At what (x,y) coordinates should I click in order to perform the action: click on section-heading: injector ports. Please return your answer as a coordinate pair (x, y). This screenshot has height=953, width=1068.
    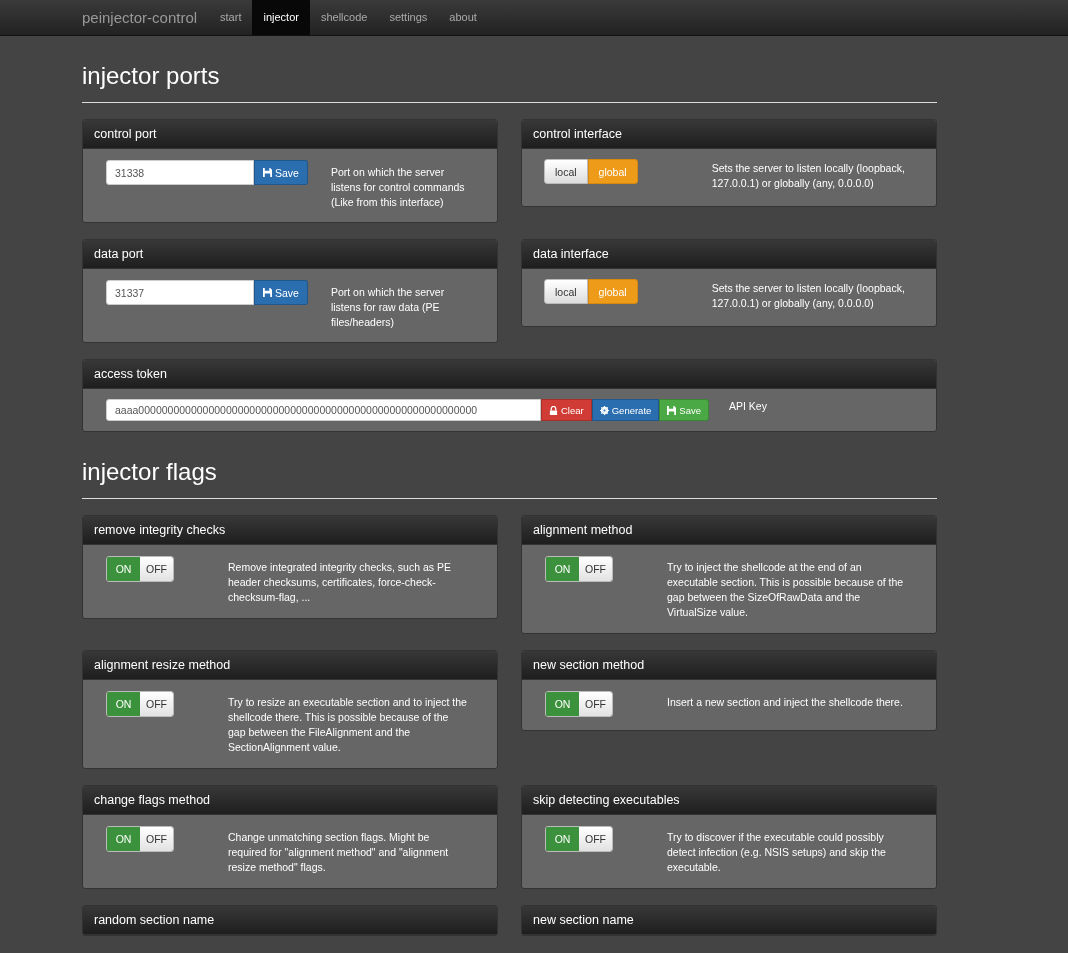
    Looking at the image, I should click on (151, 76).